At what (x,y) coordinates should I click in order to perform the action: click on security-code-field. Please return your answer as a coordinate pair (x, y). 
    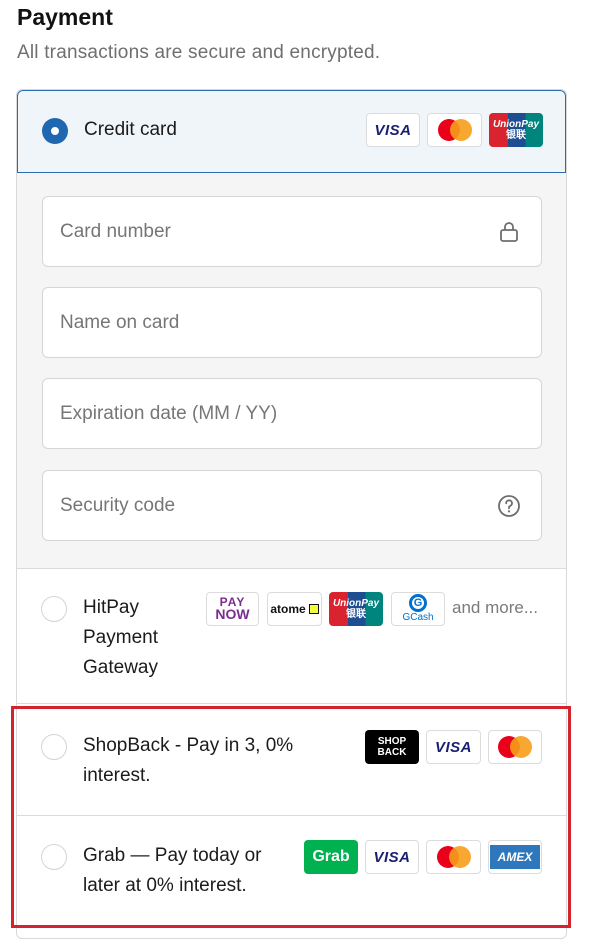
    Looking at the image, I should click on (292, 505).